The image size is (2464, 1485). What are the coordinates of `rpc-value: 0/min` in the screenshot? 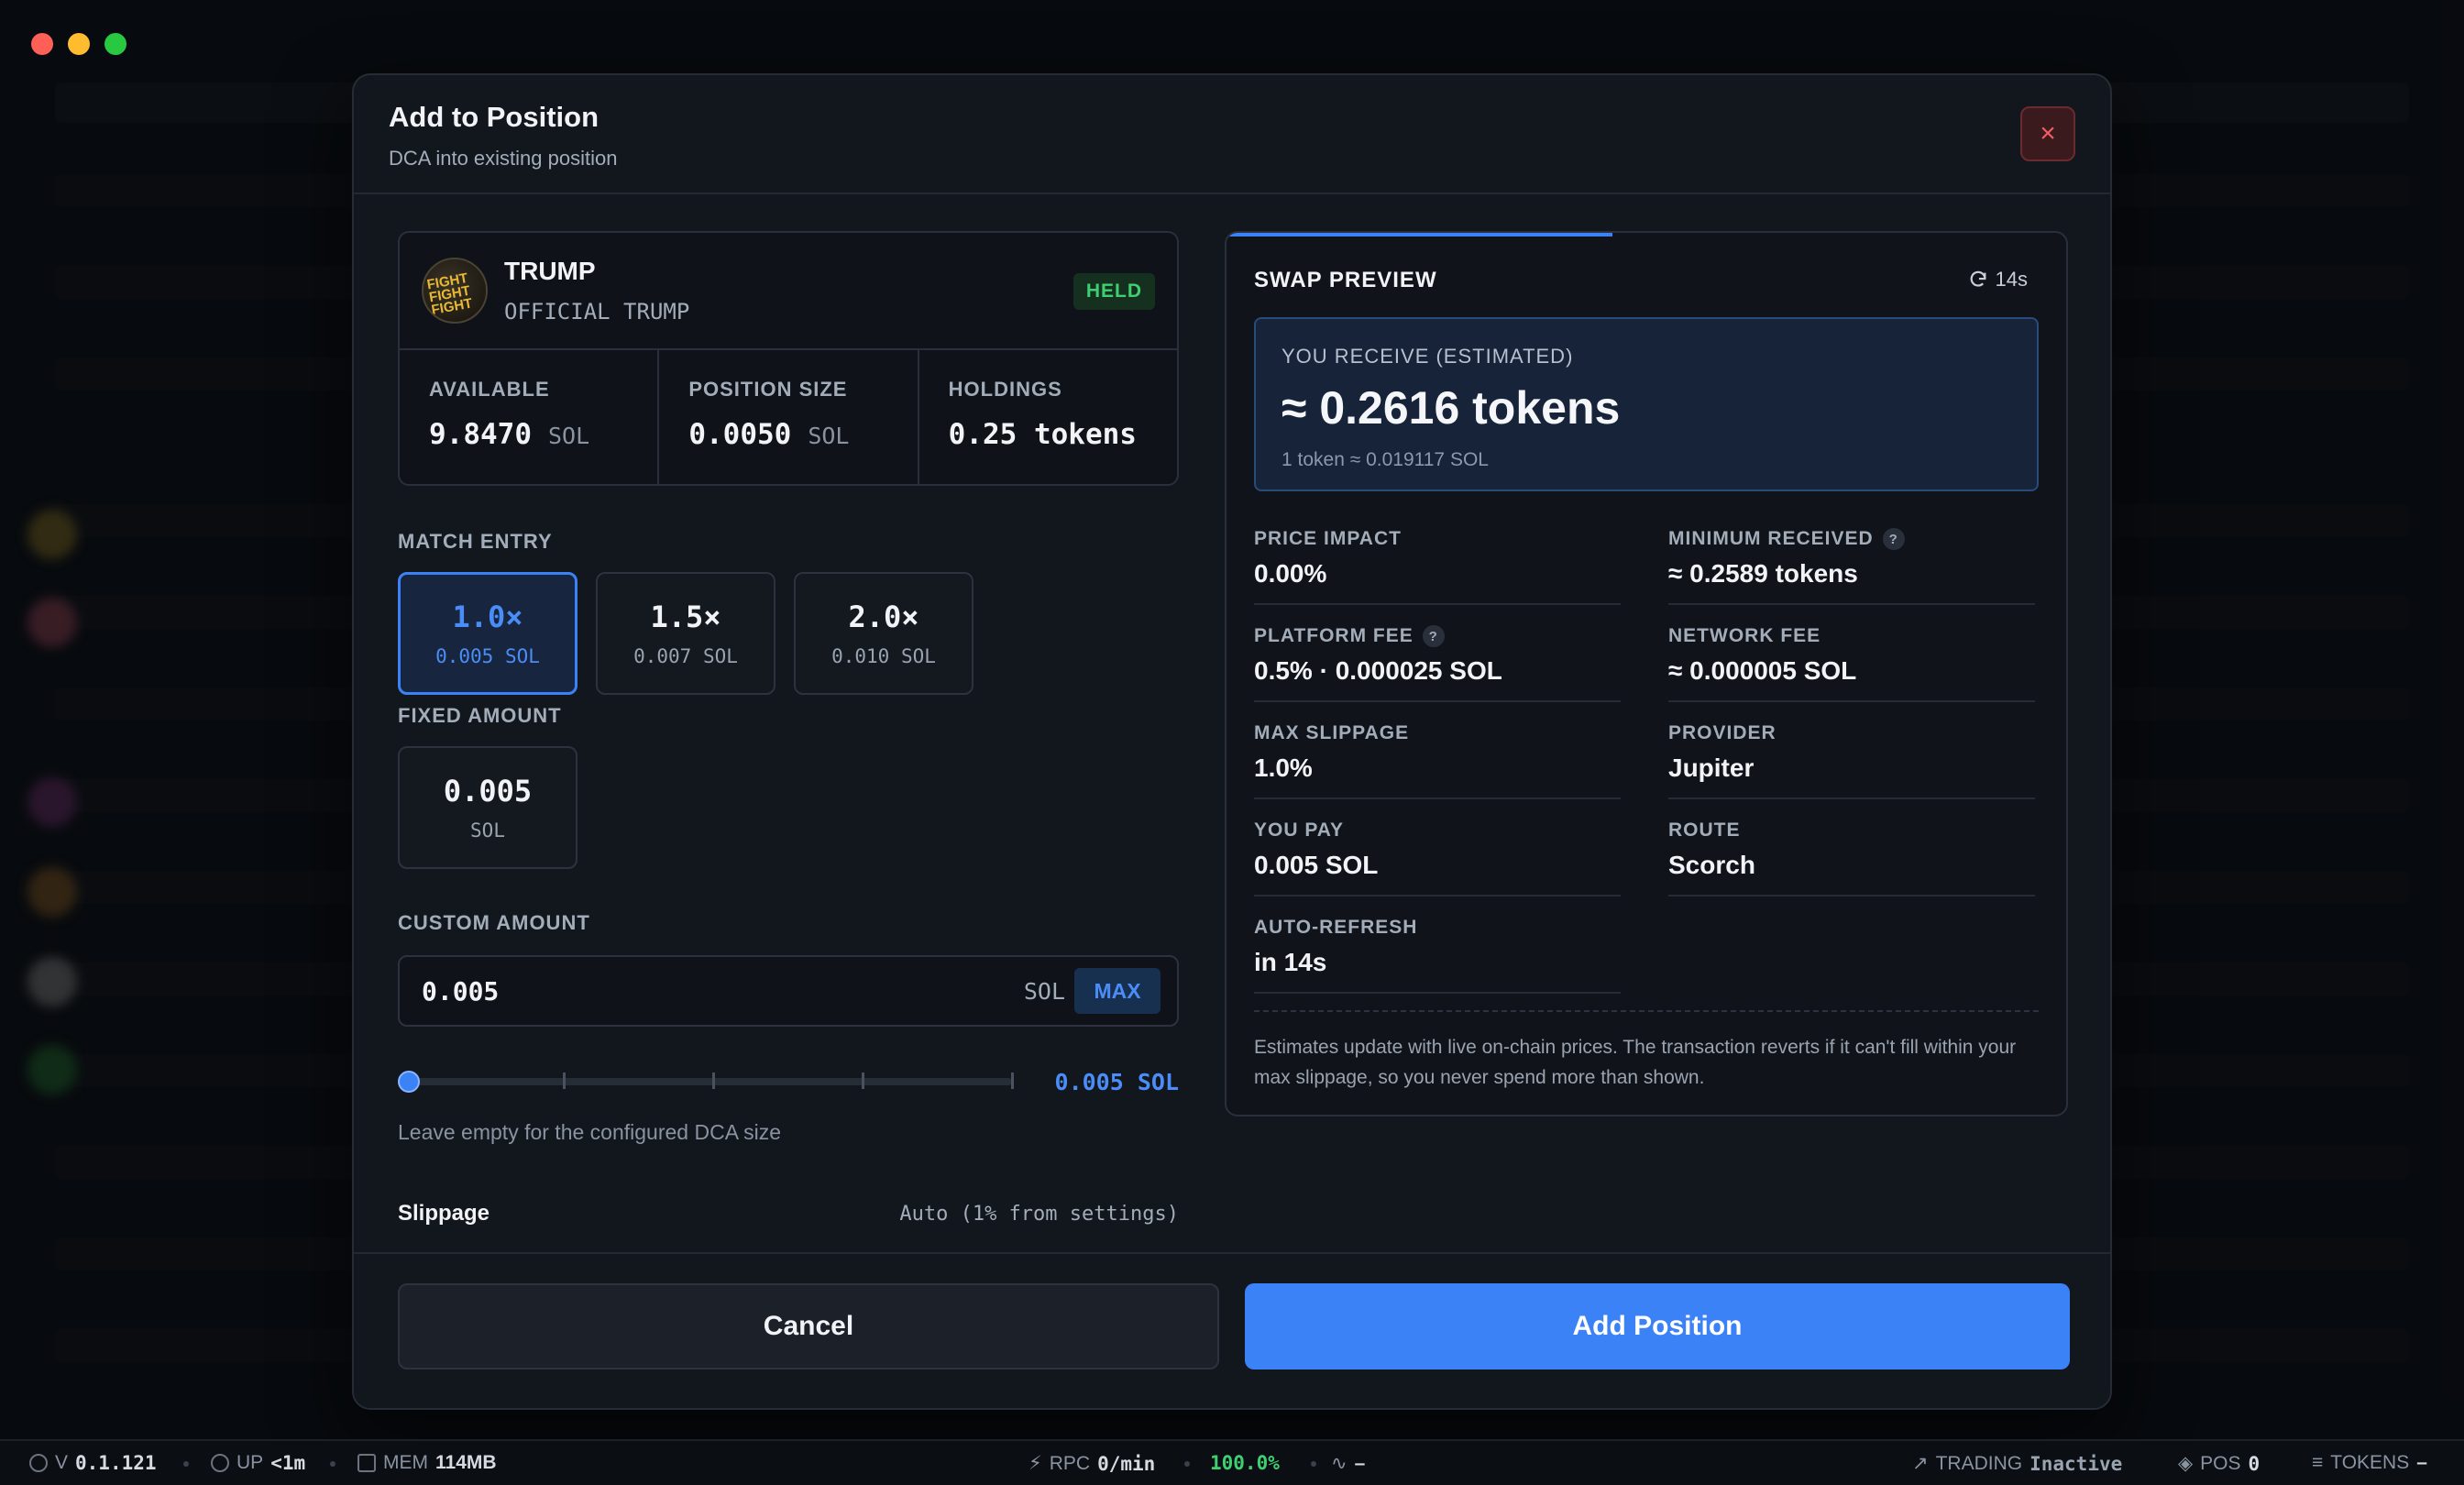 It's located at (1126, 1463).